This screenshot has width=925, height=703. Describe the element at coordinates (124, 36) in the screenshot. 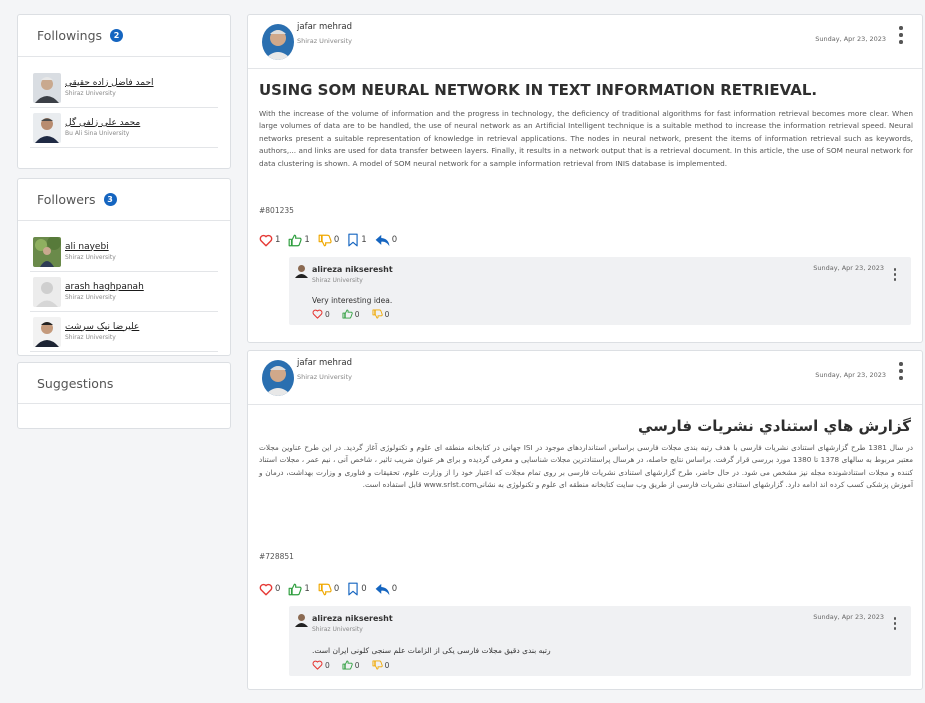

I see `followings-header: Followings 2` at that location.